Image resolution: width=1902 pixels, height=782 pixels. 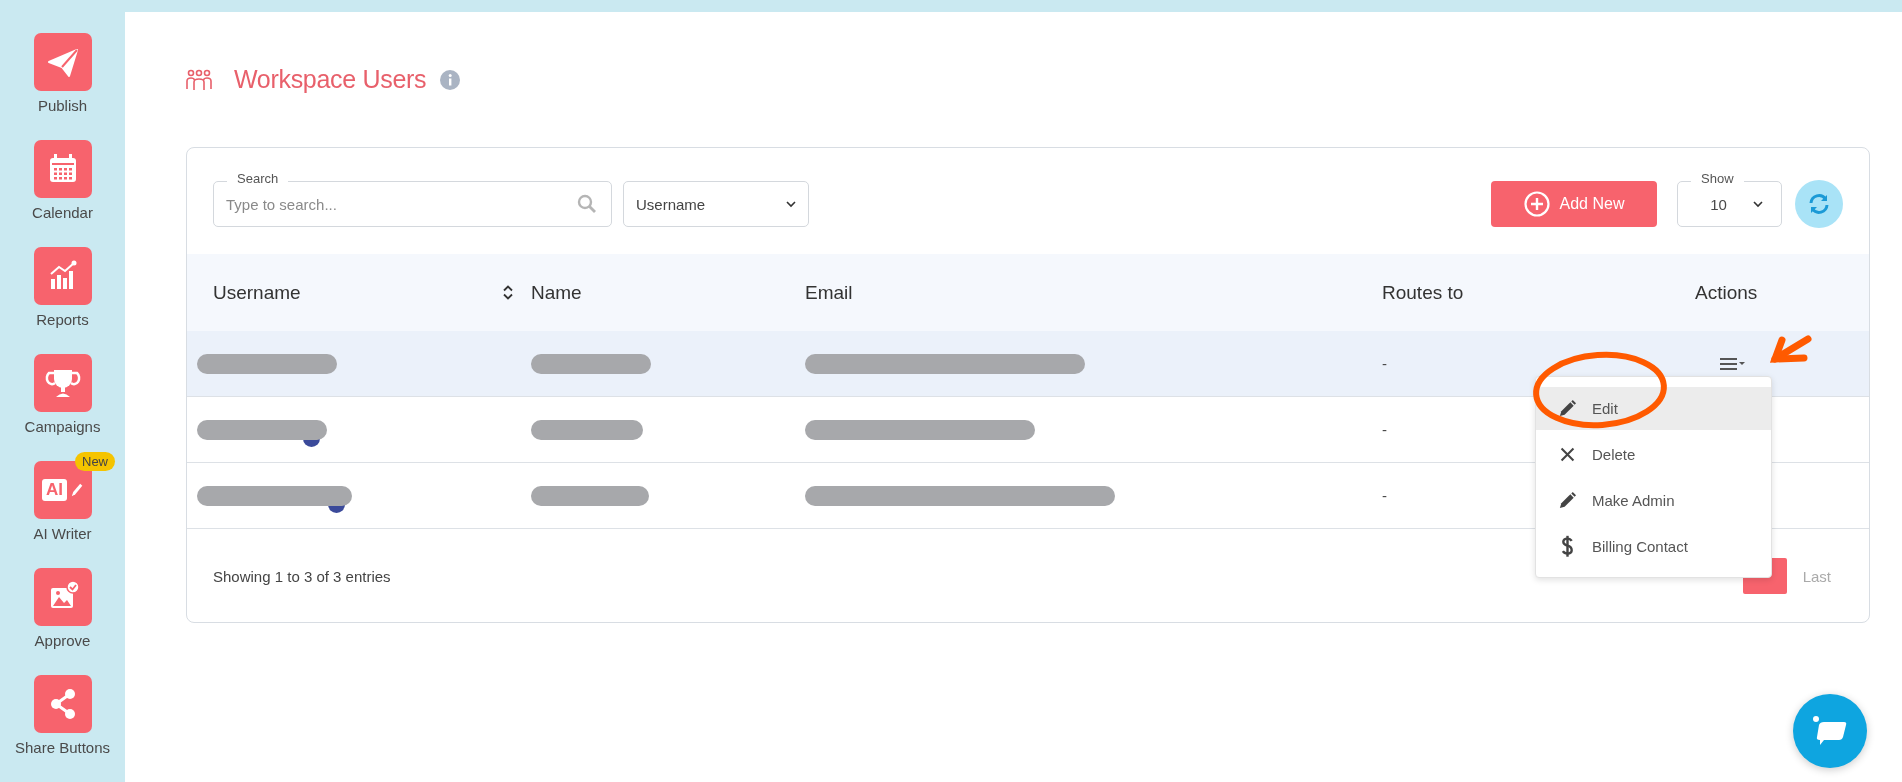 What do you see at coordinates (62, 640) in the screenshot?
I see `sidebar-link: Approve` at bounding box center [62, 640].